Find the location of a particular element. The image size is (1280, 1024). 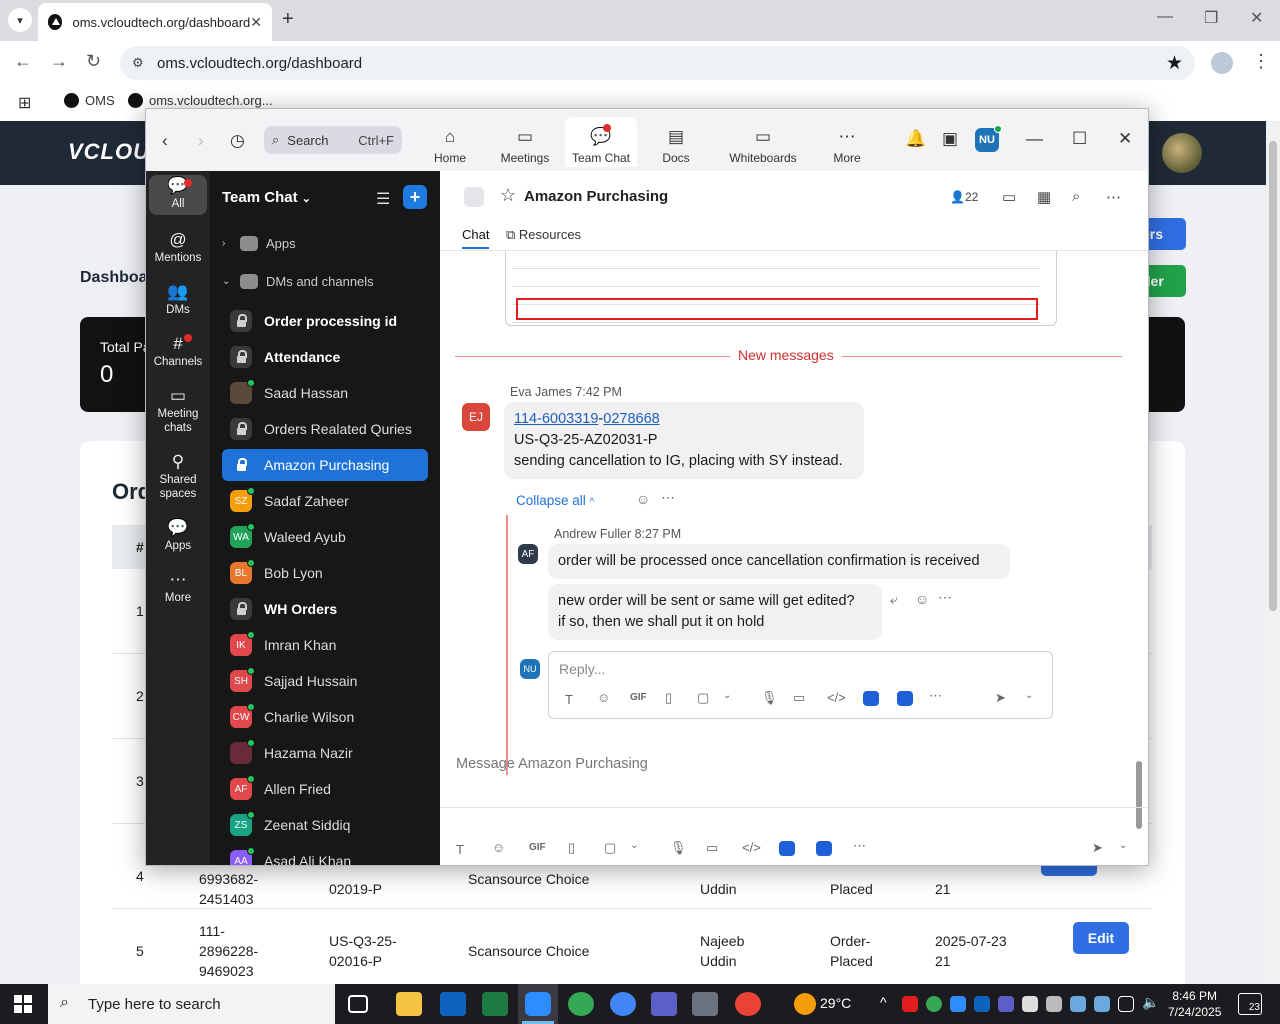

members-button: 👤22 is located at coordinates (964, 197).